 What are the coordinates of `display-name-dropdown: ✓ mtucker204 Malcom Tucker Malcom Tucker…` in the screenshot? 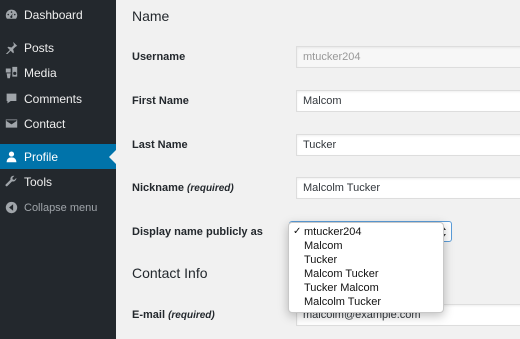 It's located at (366, 267).